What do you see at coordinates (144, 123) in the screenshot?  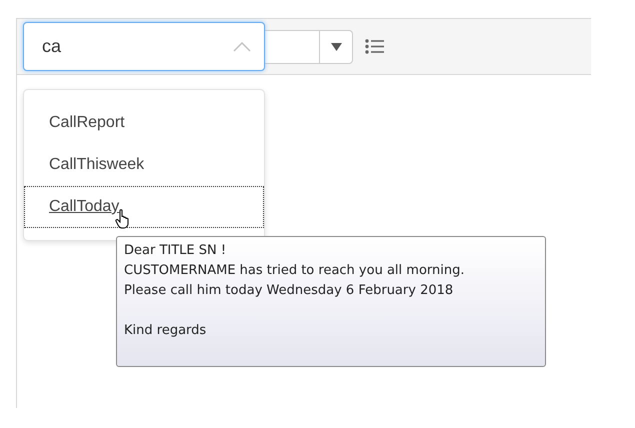 I see `suggestion-item: CallReport` at bounding box center [144, 123].